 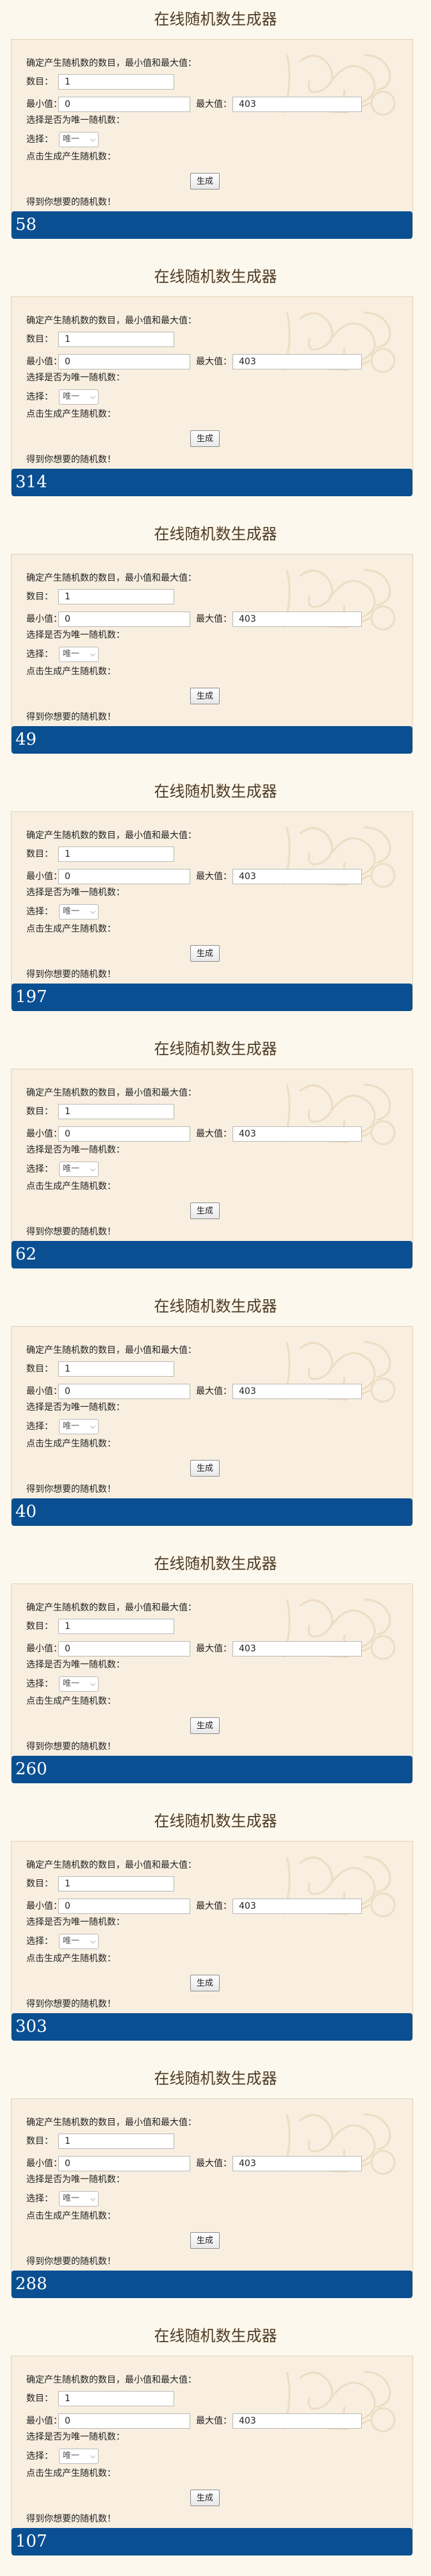 What do you see at coordinates (212, 482) in the screenshot?
I see `result-value: 314` at bounding box center [212, 482].